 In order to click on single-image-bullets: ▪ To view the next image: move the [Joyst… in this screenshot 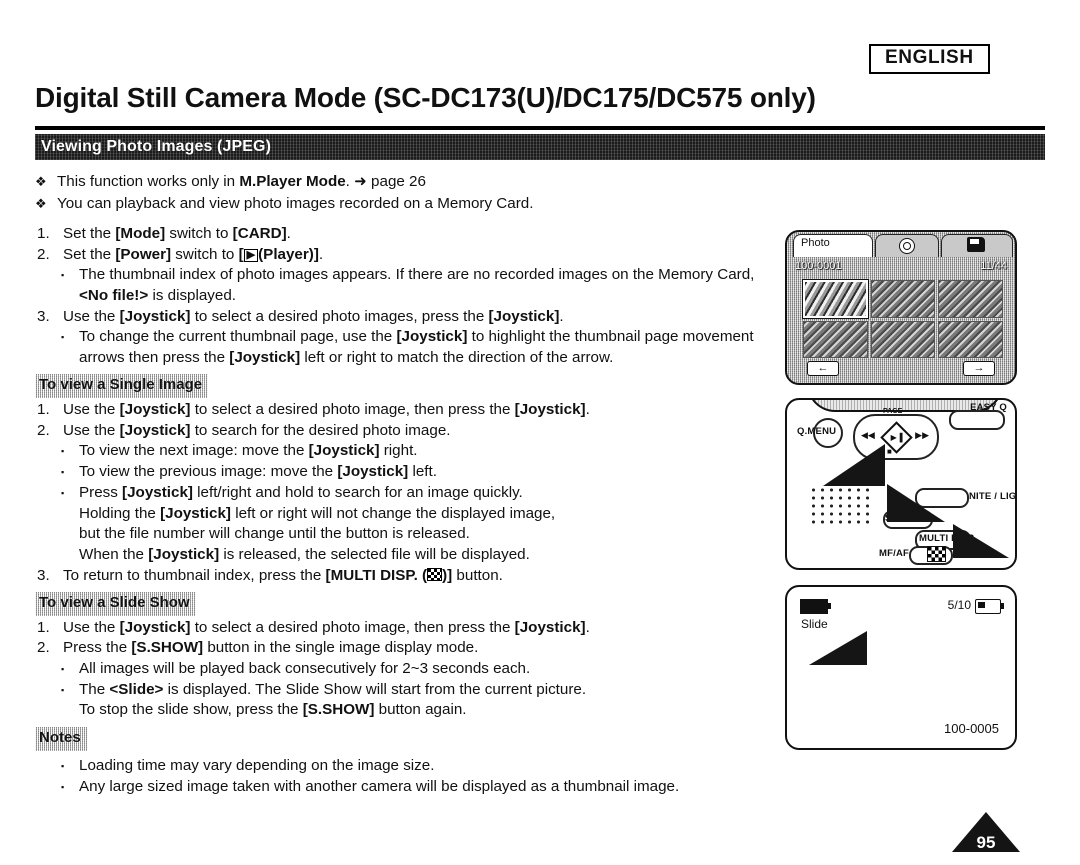, I will do `click(406, 503)`.